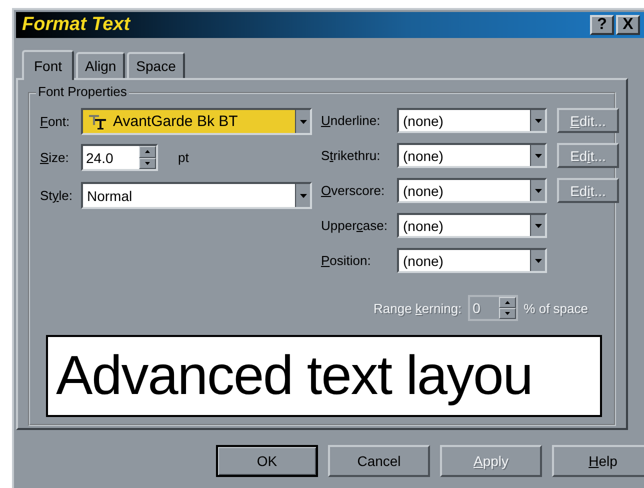 This screenshot has height=488, width=644. I want to click on close-button: X, so click(628, 25).